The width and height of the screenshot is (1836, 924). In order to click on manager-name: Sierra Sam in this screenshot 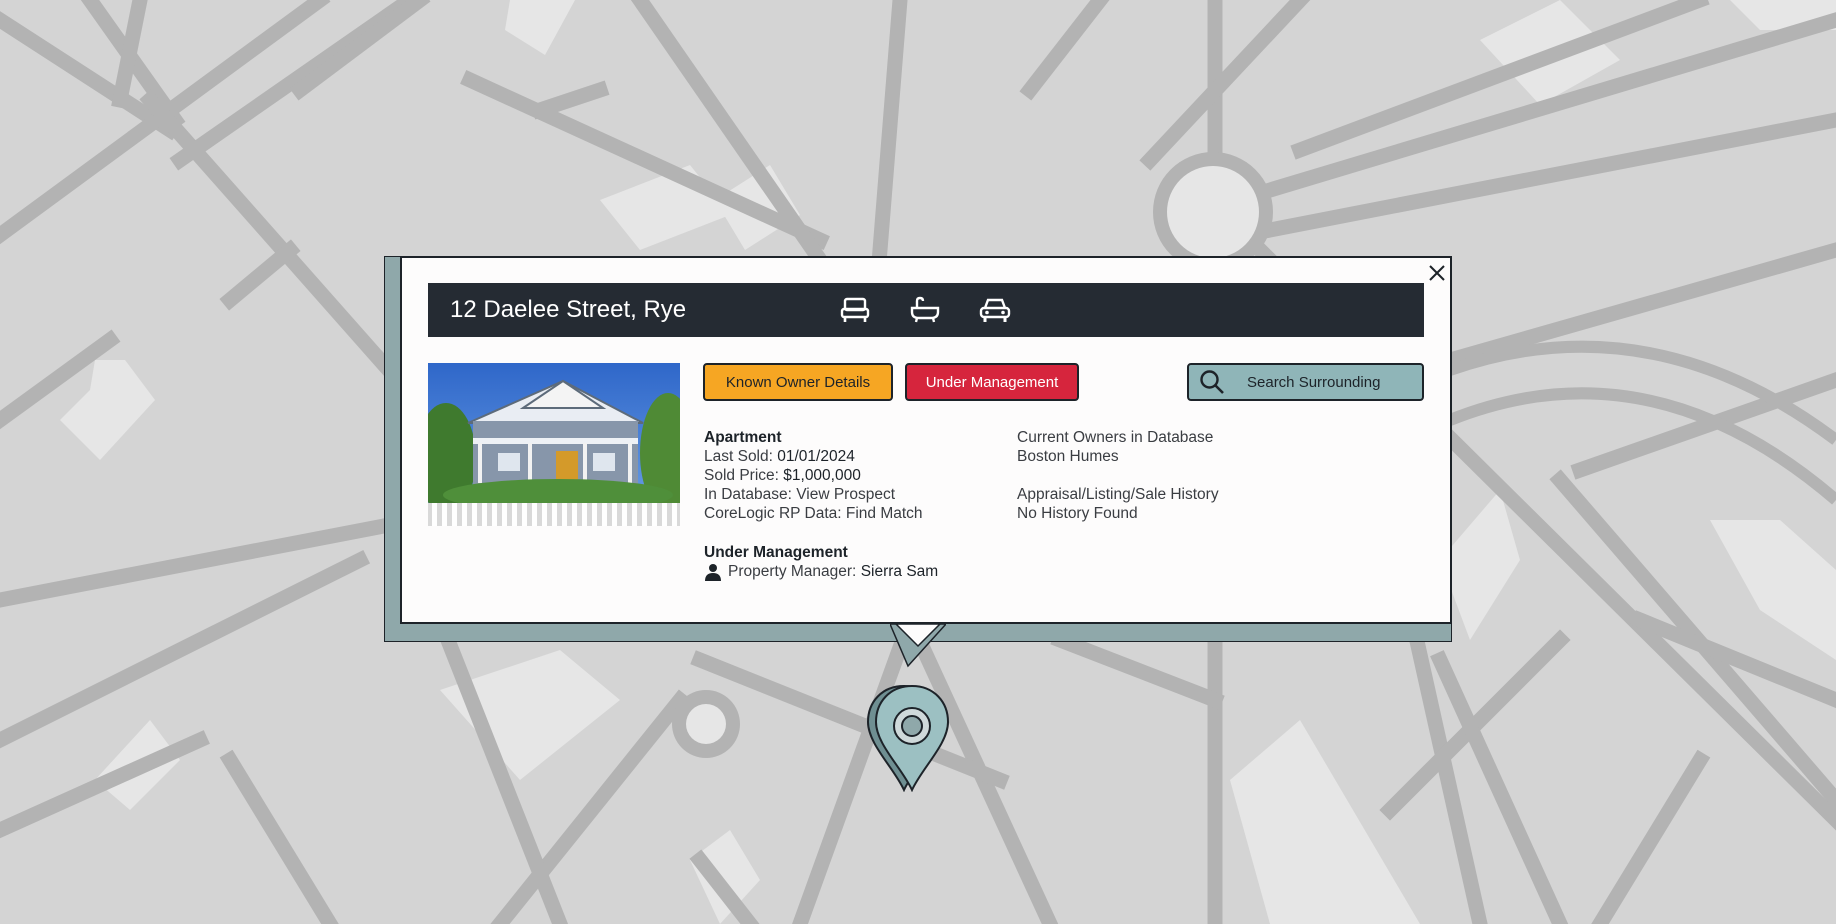, I will do `click(899, 571)`.